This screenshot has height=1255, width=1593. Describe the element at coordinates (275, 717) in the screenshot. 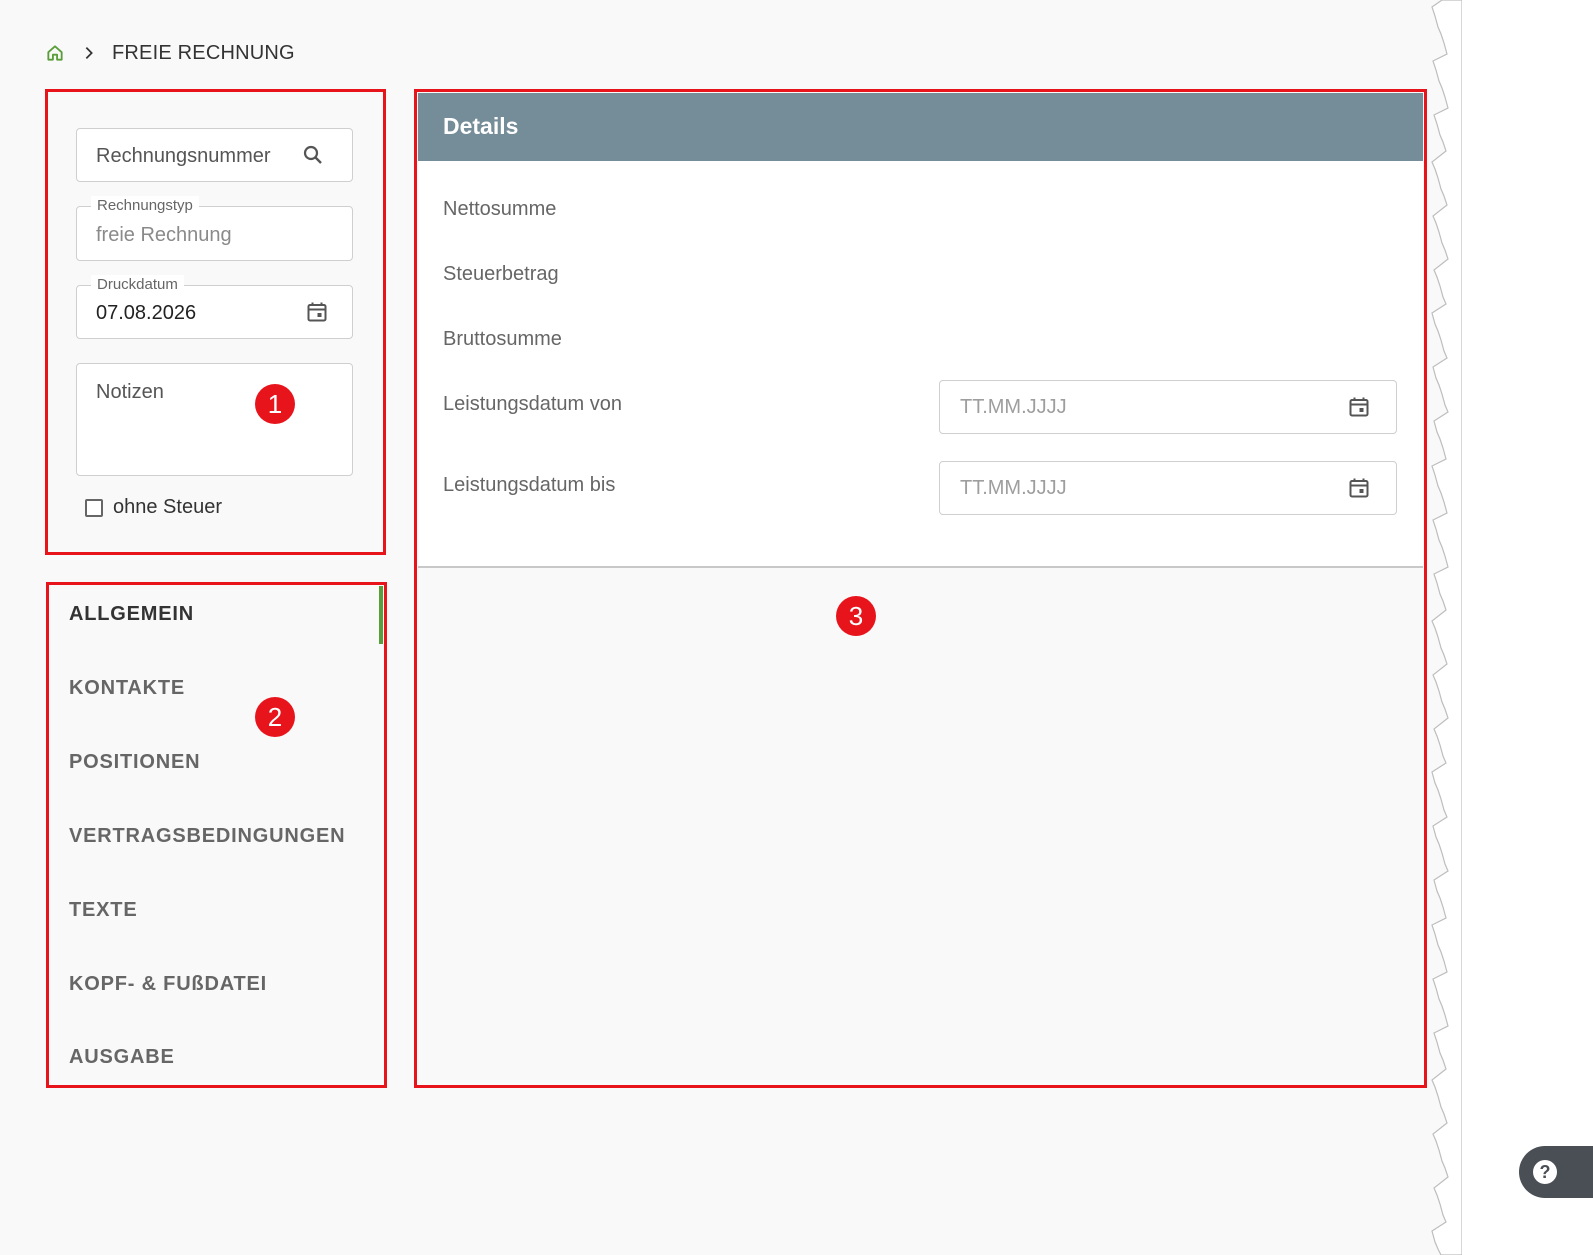

I see `annotation-badge-2: 2` at that location.